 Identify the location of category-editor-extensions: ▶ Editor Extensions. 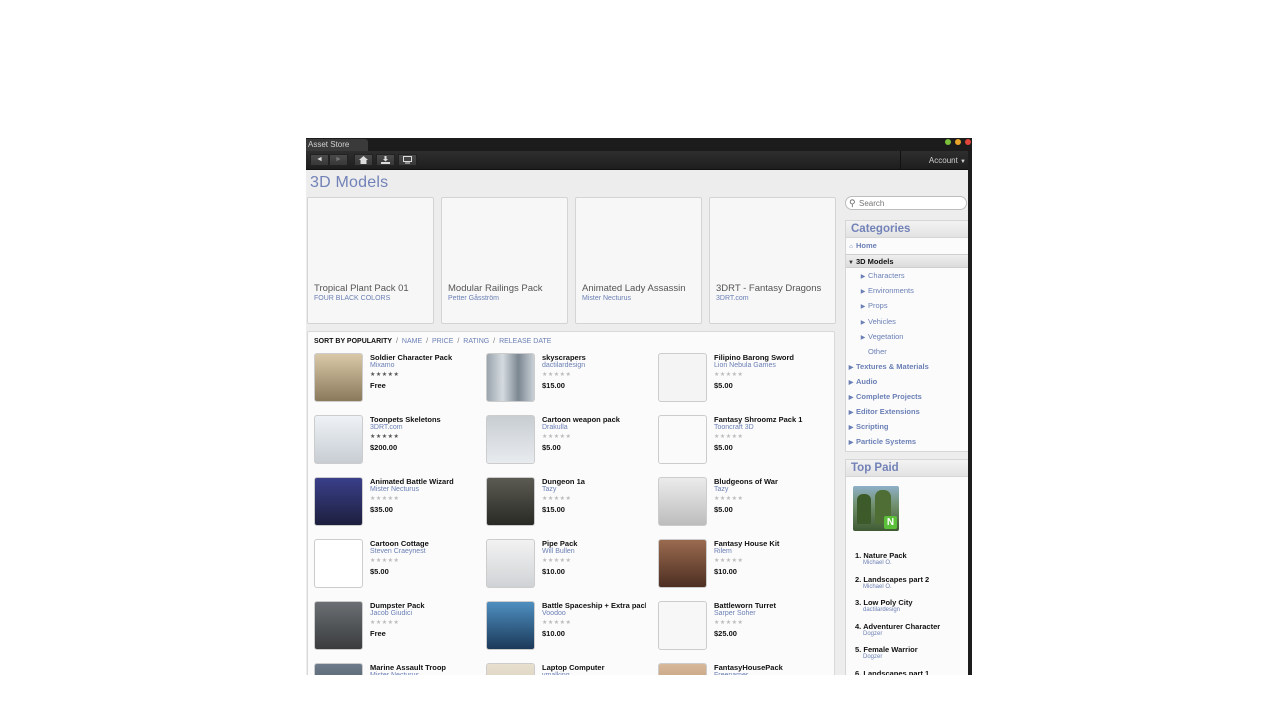
(907, 412).